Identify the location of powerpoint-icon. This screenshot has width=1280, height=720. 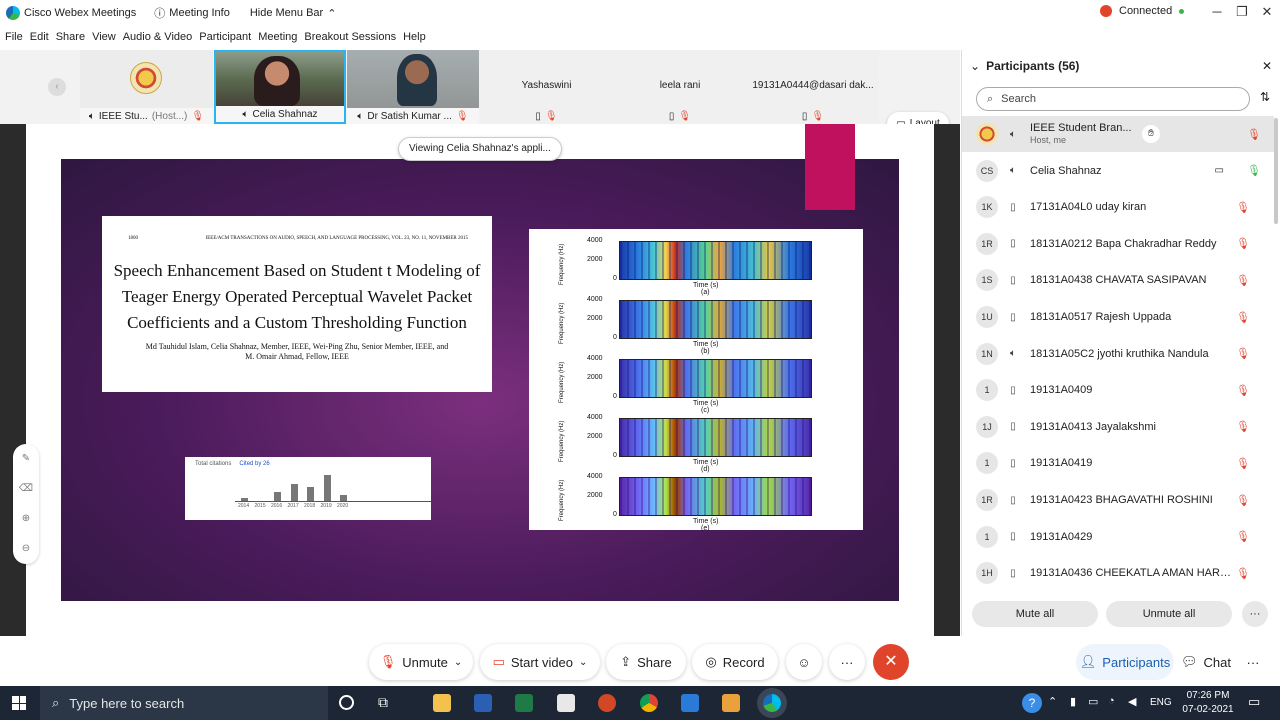
(607, 703).